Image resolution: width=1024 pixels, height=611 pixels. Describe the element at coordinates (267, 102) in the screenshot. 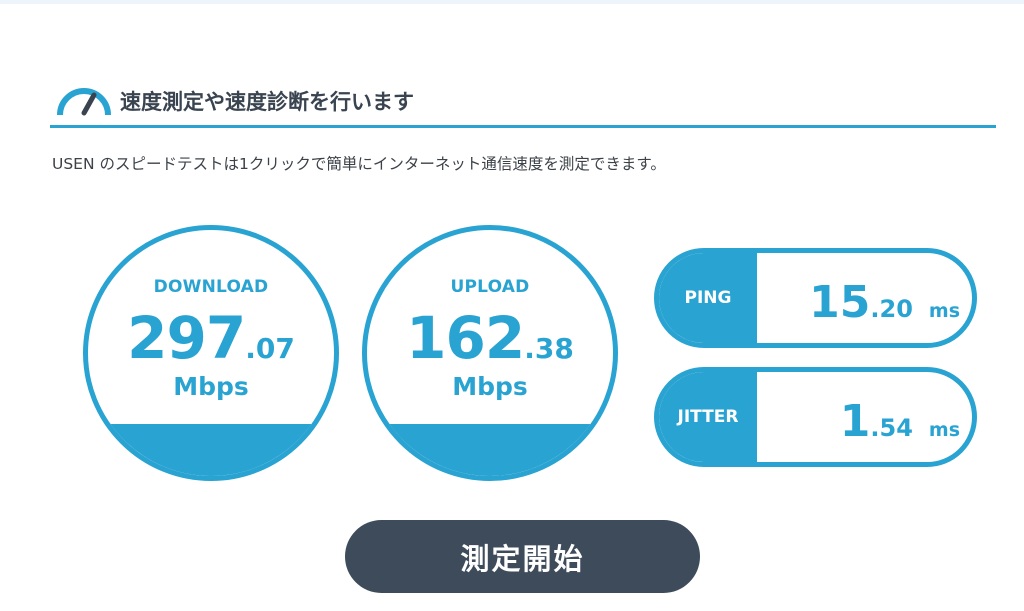

I see `page-title: 速度測定や速度診断を行います` at that location.